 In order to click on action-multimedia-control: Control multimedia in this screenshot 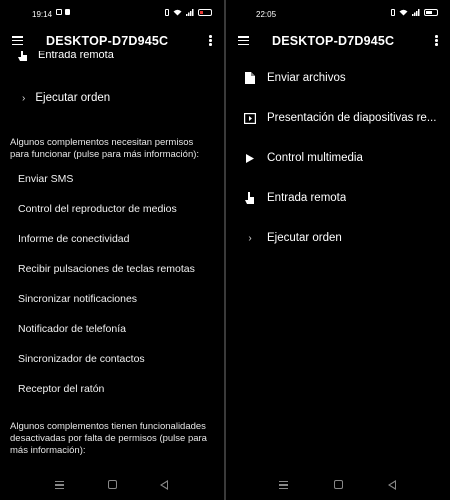, I will do `click(344, 158)`.